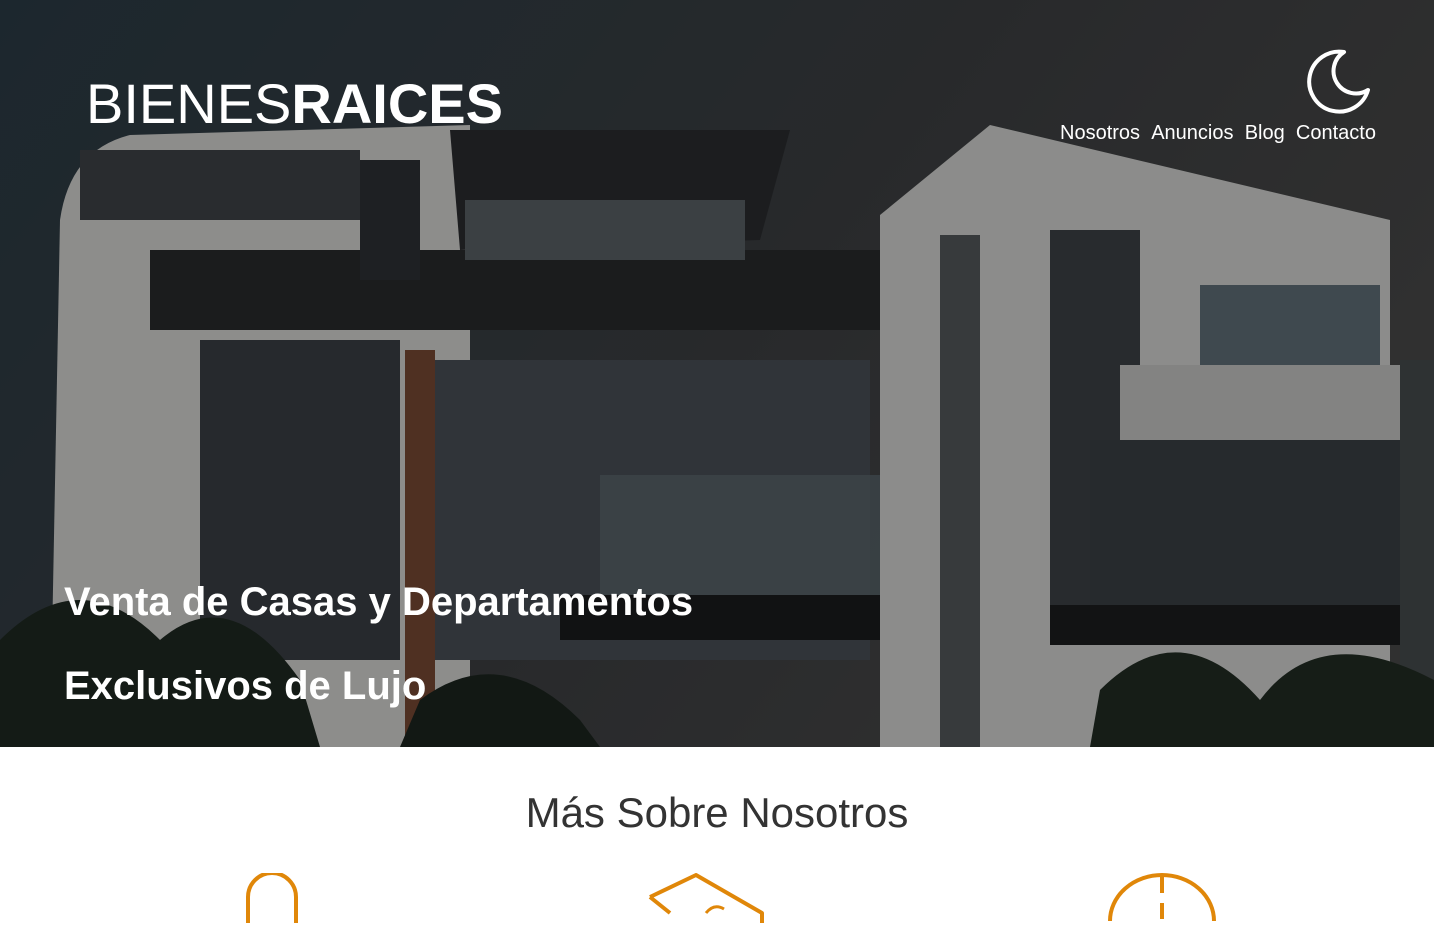 The height and width of the screenshot is (928, 1434). I want to click on hero-heading-line-2: Exclusivos de Lujo, so click(245, 686).